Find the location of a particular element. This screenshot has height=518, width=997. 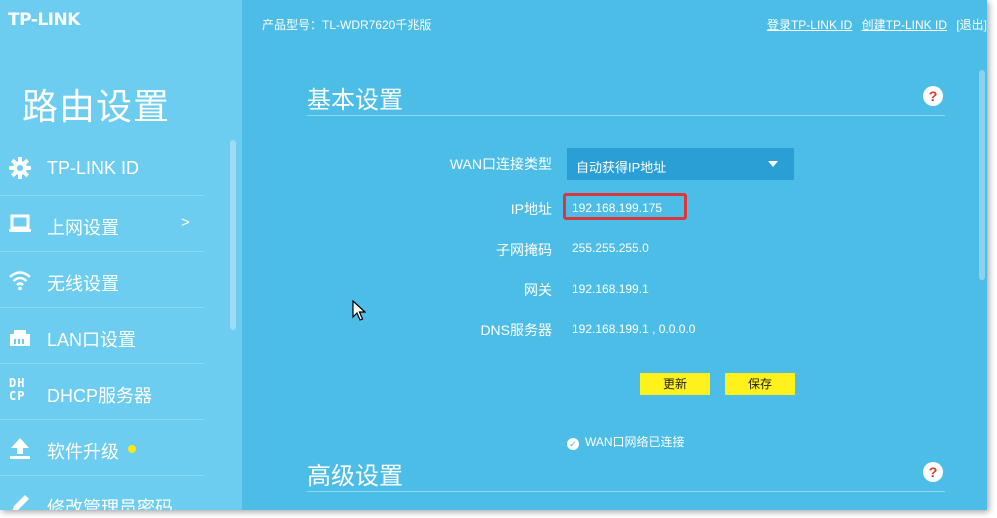

wan-status-text: WAN口网络已连接 is located at coordinates (635, 442).